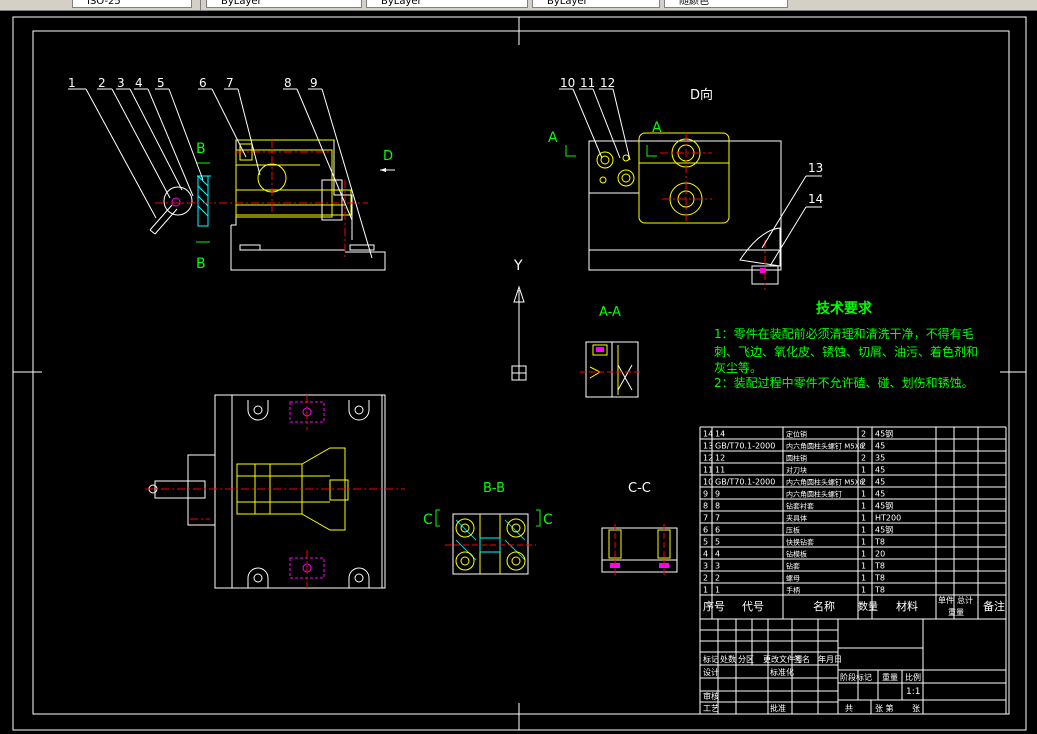 The width and height of the screenshot is (1037, 734). I want to click on balloon-1: 1, so click(72, 83).